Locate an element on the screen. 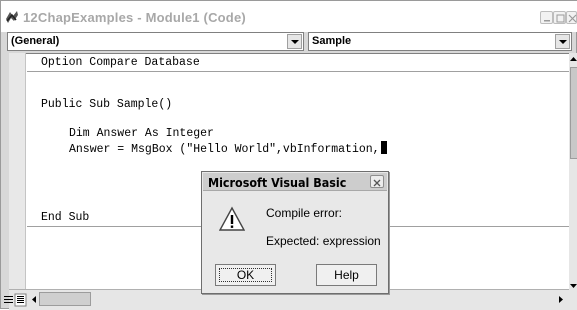 Image resolution: width=577 pixels, height=310 pixels. procedure-view-icon is located at coordinates (8, 299).